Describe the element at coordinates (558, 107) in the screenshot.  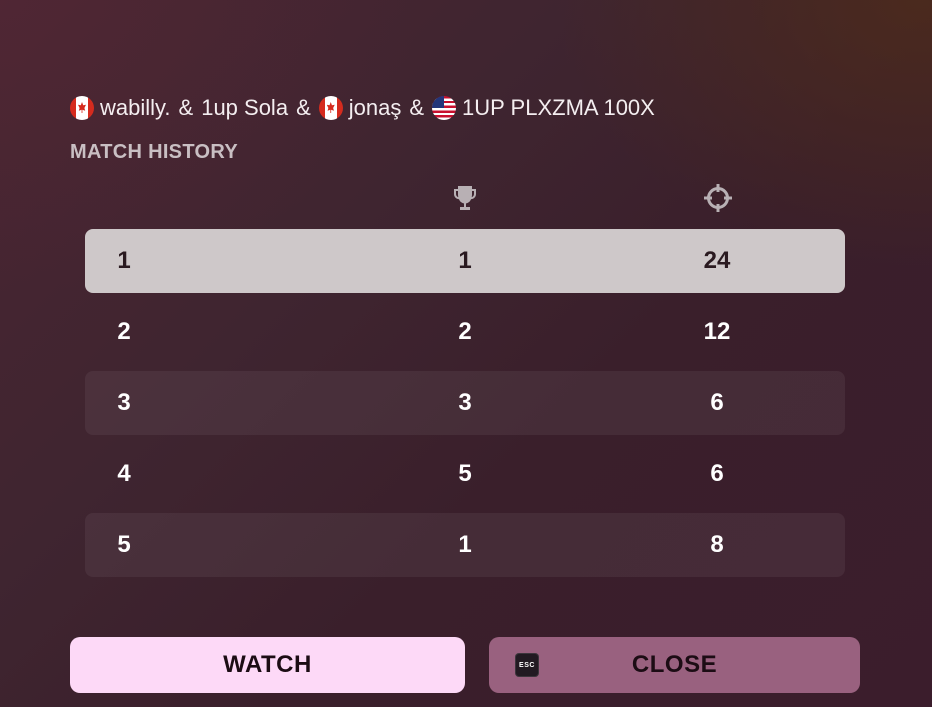
I see `player-name: 1UP PLXZMA 100X` at that location.